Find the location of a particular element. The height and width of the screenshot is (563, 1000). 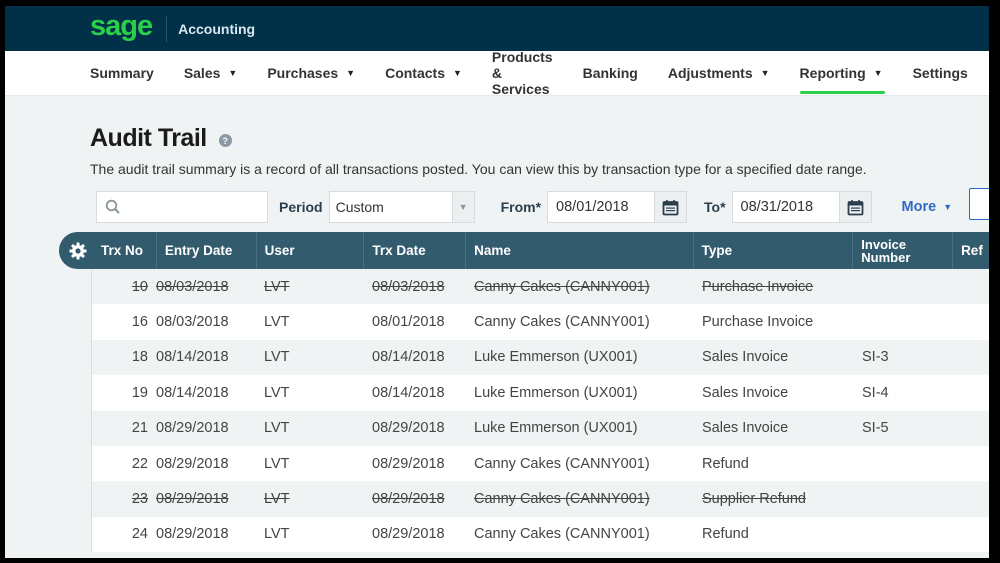

cell-trx-date: 08/01/2018 is located at coordinates (408, 322).